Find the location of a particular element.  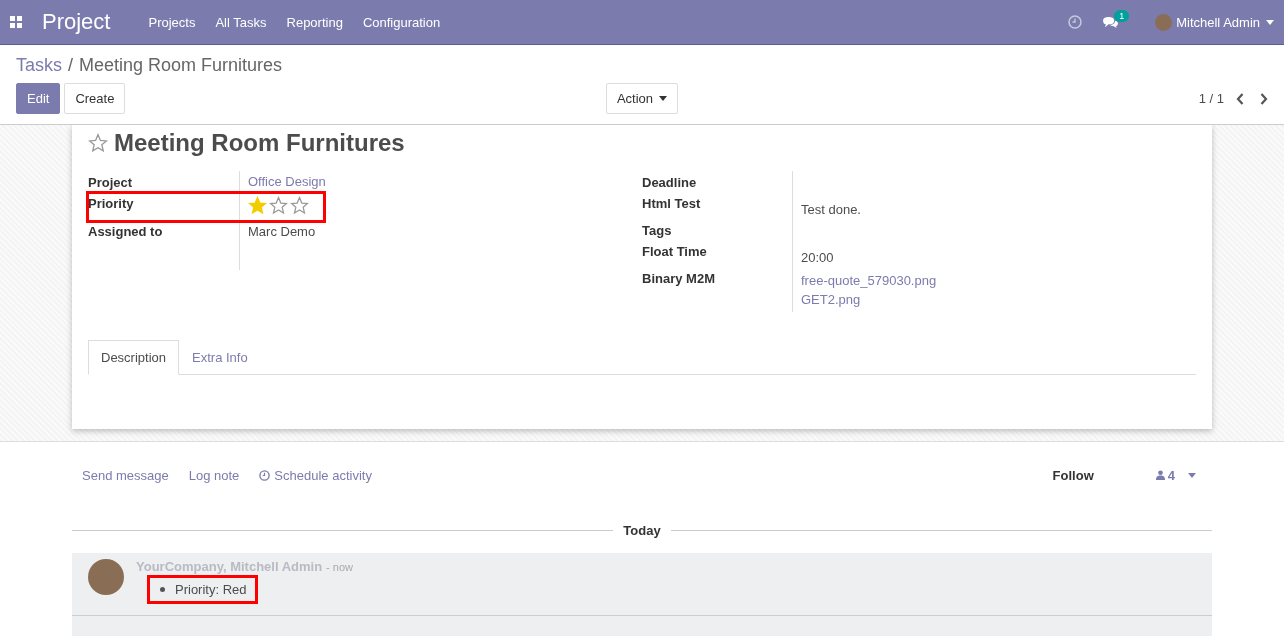

notebook-tab: Extra Info is located at coordinates (220, 357).